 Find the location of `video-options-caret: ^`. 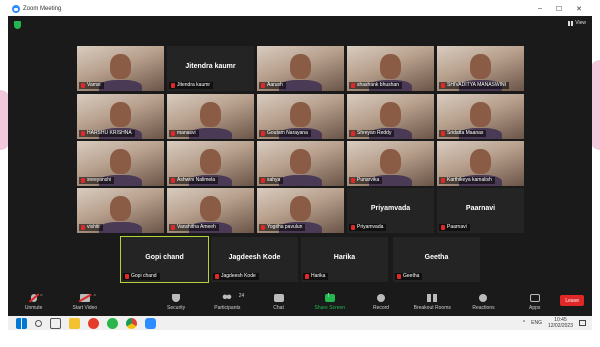

video-options-caret: ^ is located at coordinates (94, 297).